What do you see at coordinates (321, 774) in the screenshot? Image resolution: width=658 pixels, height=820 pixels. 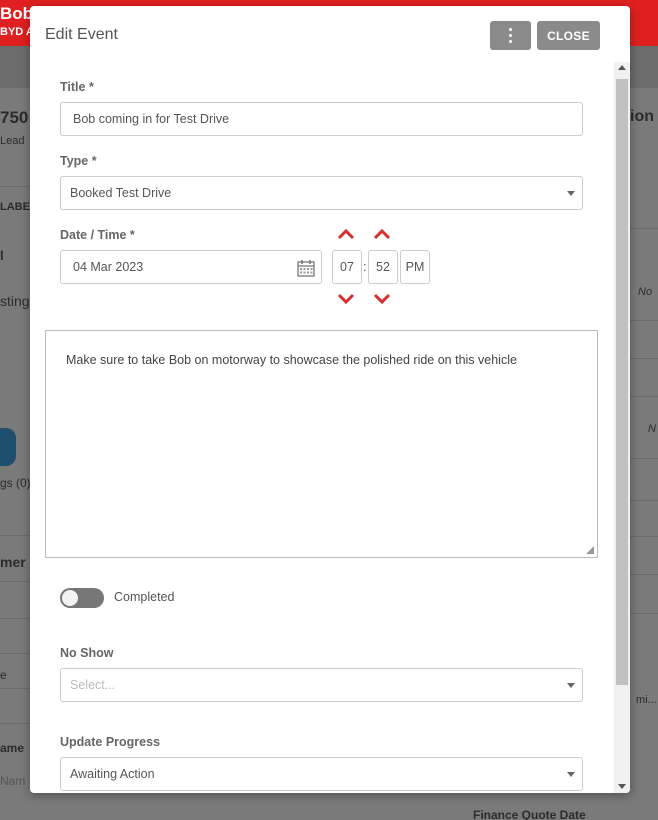 I see `update-progress-select: Awaiting Action` at bounding box center [321, 774].